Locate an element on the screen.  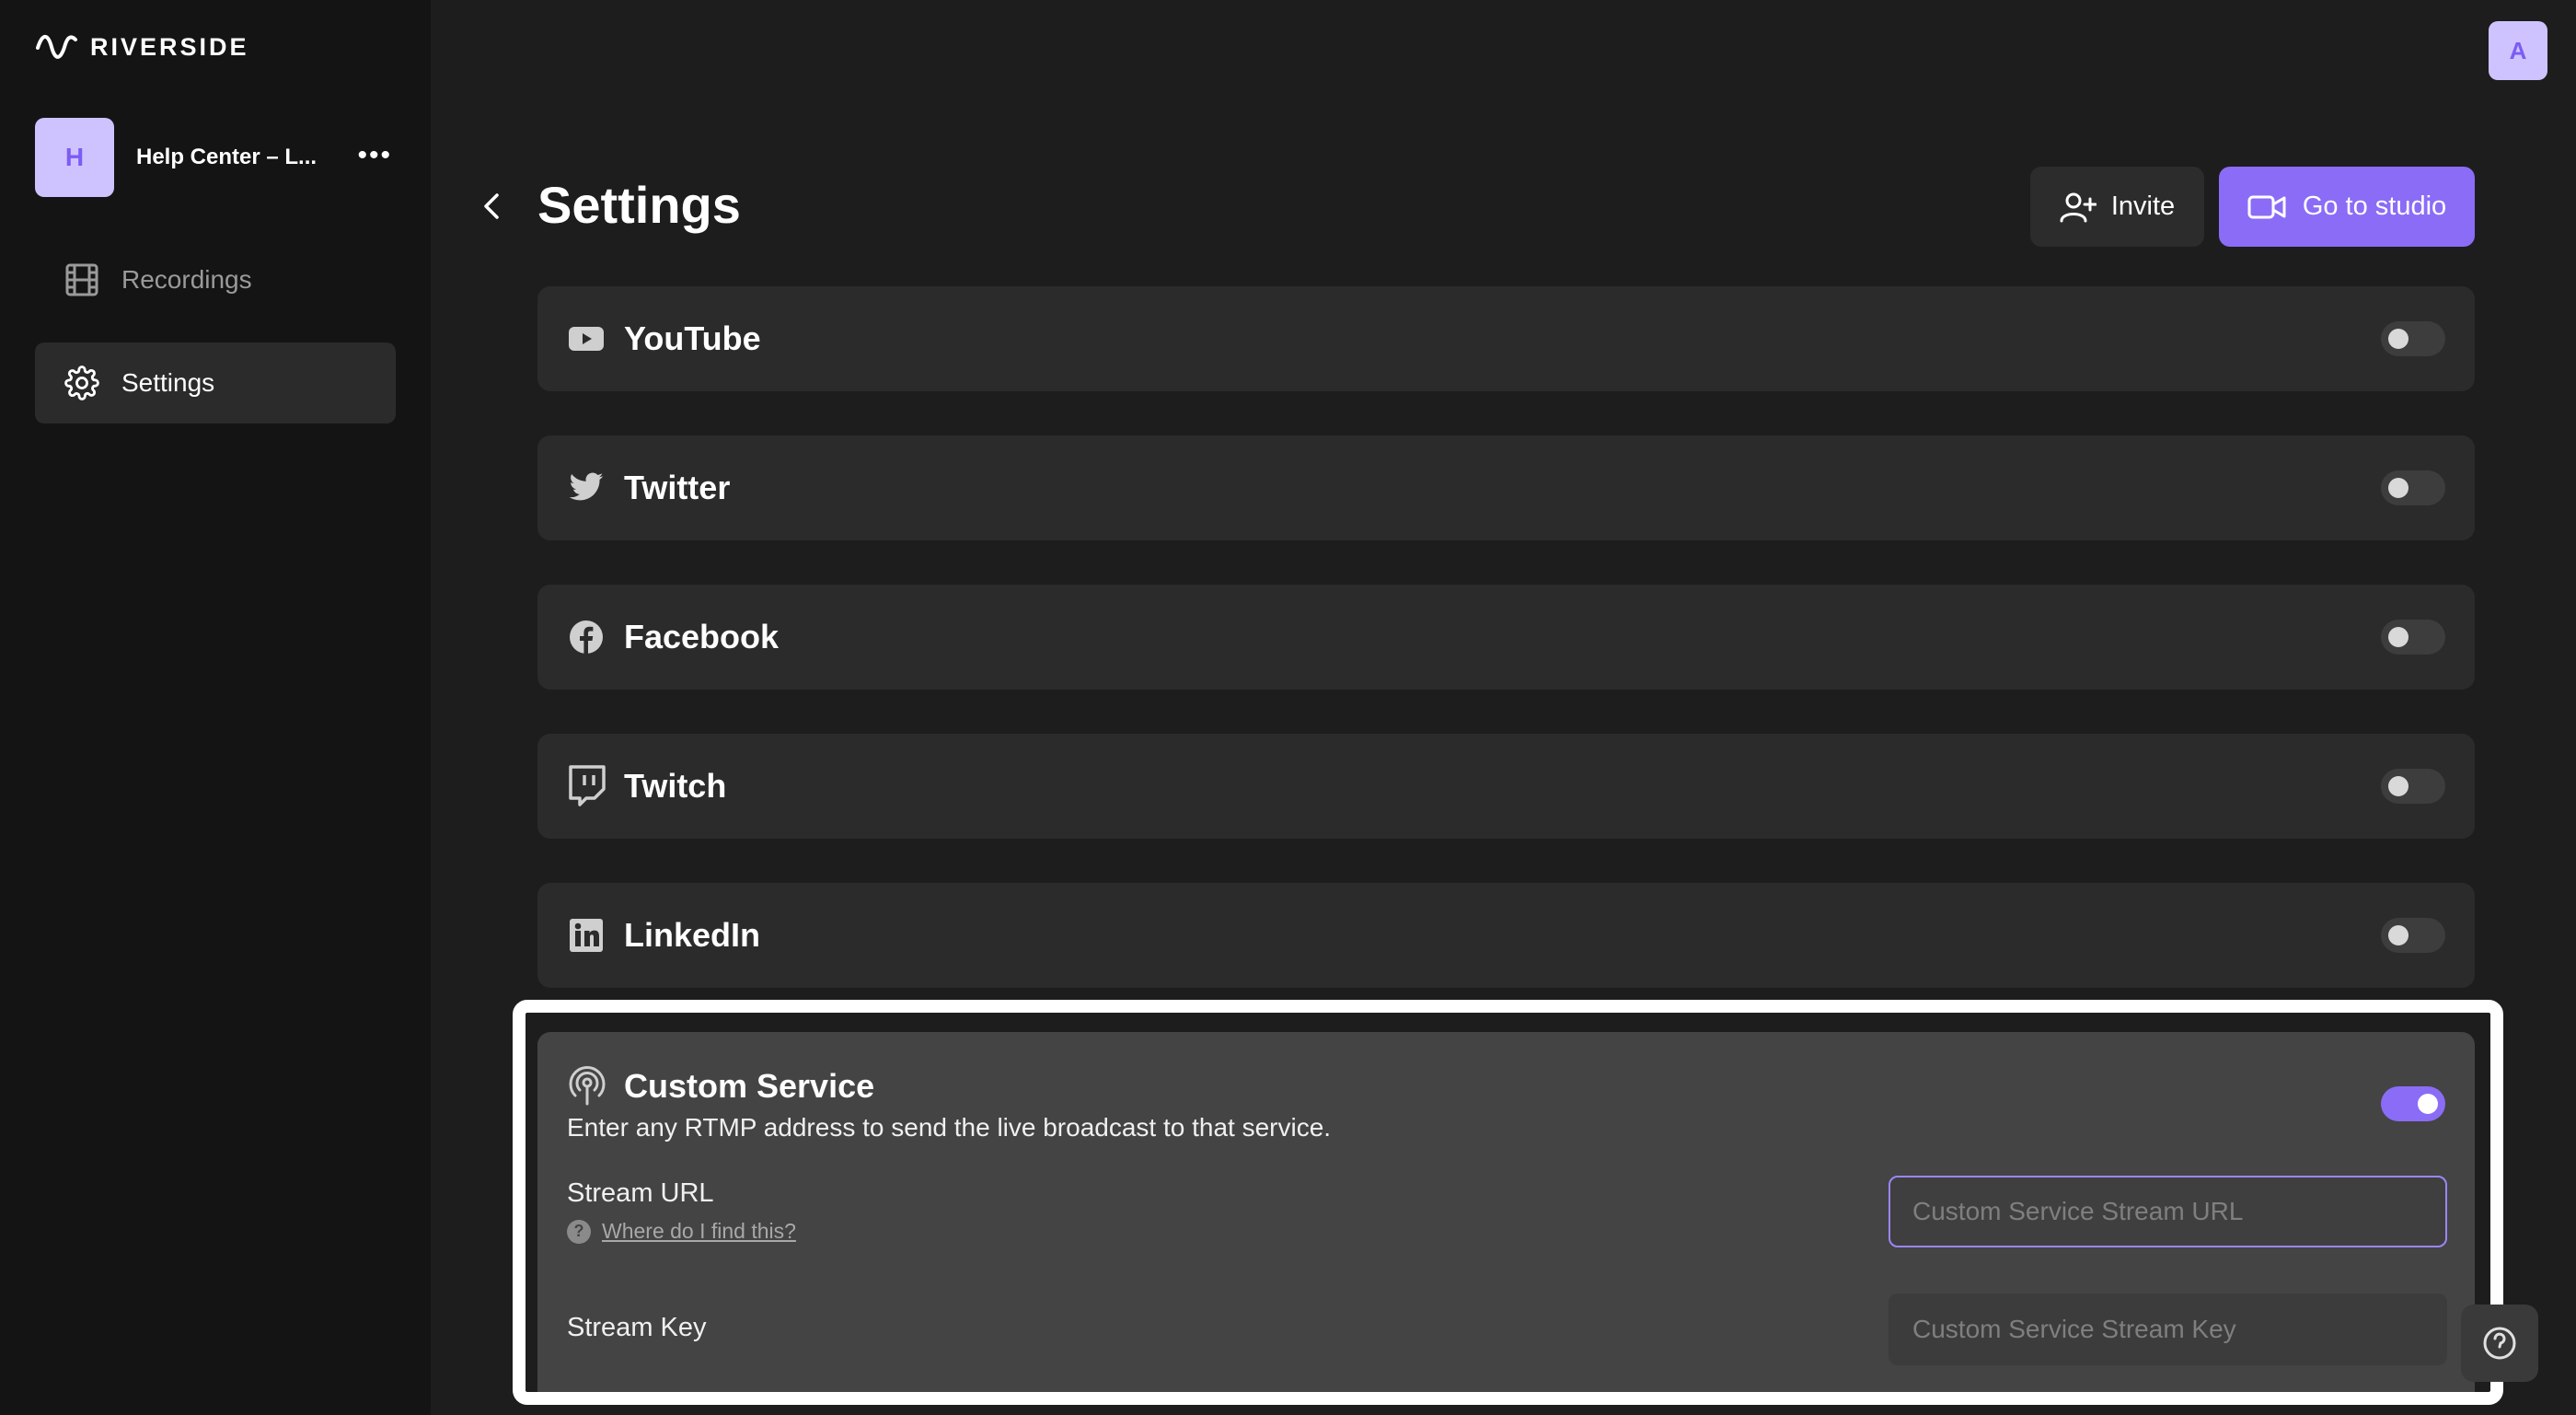
film-icon is located at coordinates (82, 280).